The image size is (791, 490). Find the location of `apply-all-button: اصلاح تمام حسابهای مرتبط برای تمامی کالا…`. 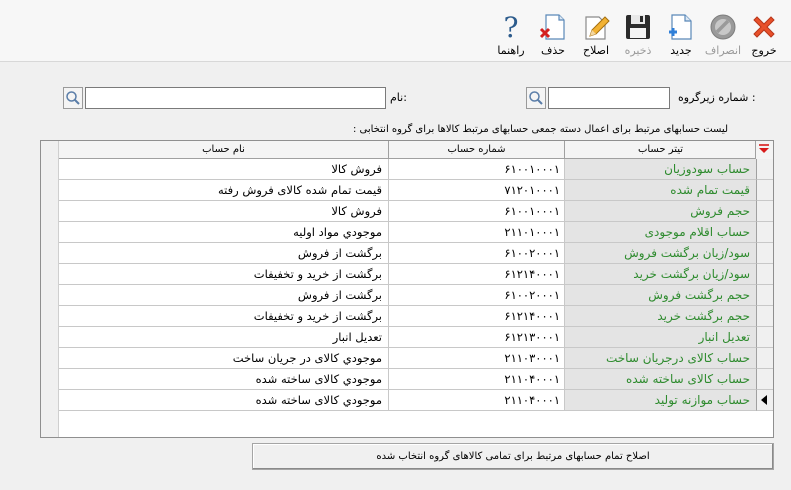

apply-all-button: اصلاح تمام حسابهای مرتبط برای تمامی کالا… is located at coordinates (513, 456).